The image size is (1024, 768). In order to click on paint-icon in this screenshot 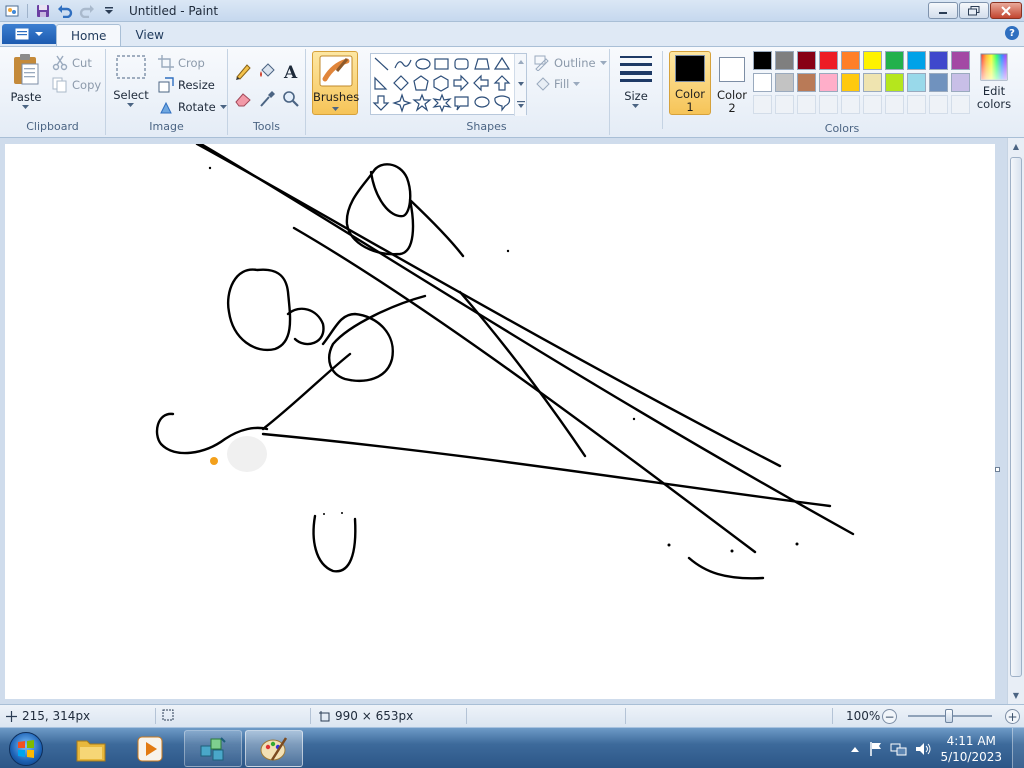, I will do `click(274, 748)`.